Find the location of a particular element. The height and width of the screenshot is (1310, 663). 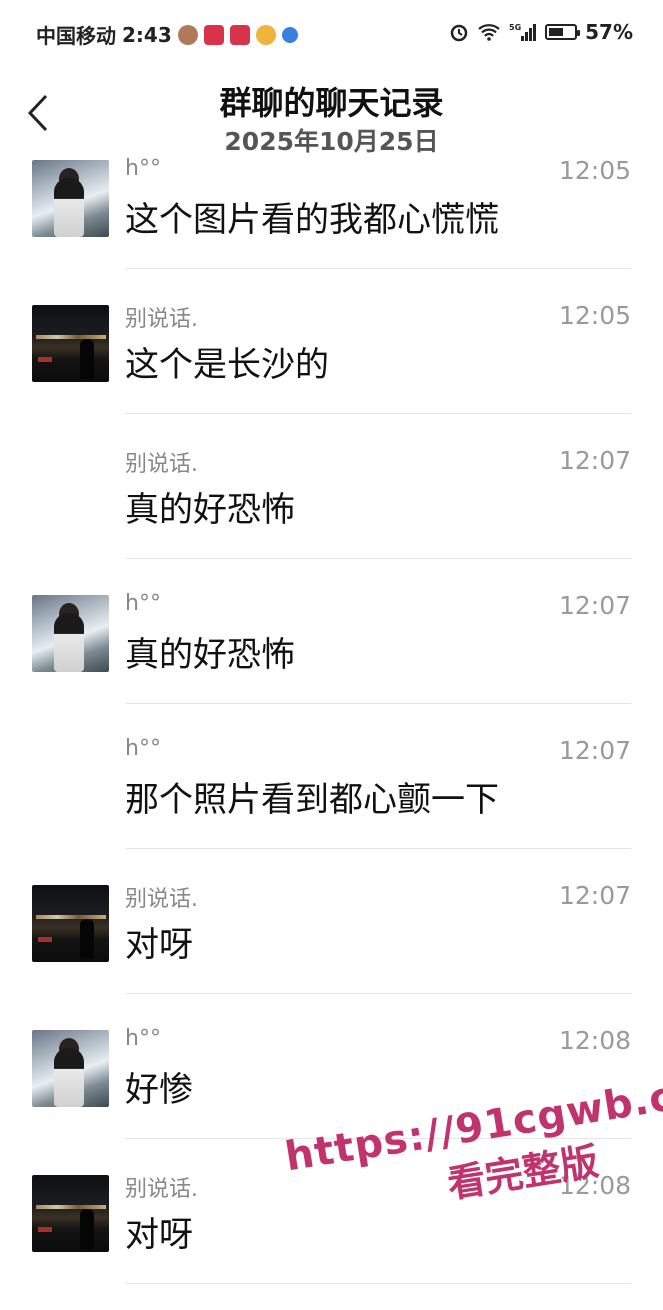

message-item: 别说话. 12:05 这个是长沙的 is located at coordinates (331, 367).